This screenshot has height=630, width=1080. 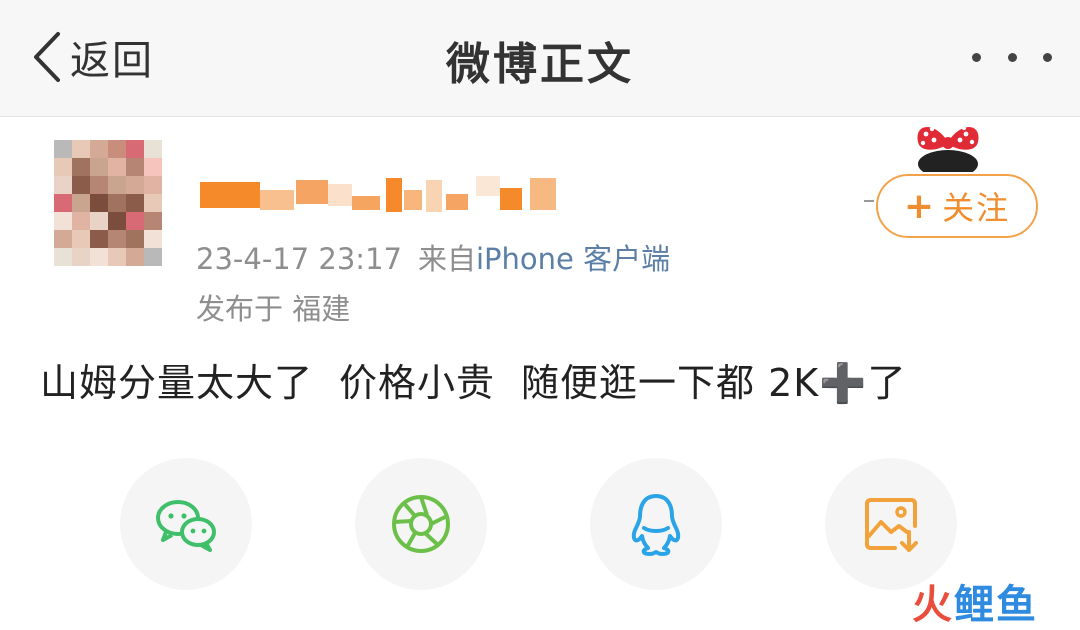 I want to click on follow-area: + 关注, so click(x=957, y=186).